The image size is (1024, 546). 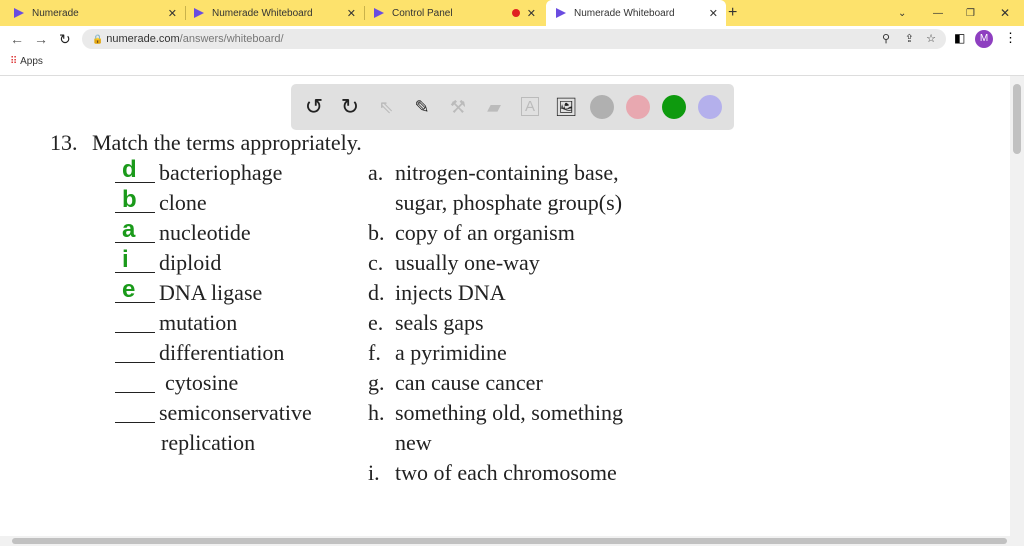 What do you see at coordinates (514, 39) in the screenshot?
I see `address-bar: 🔒 numerade.com/answers/whiteboard/ ⚲ ⇪ ☆` at bounding box center [514, 39].